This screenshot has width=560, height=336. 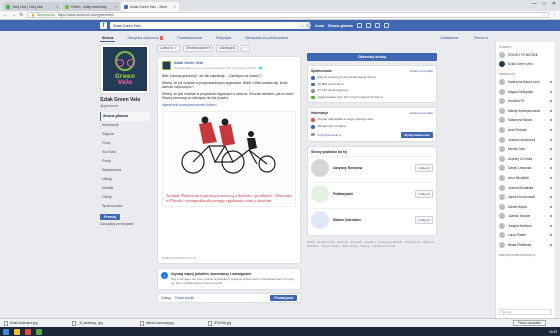 What do you see at coordinates (189, 38) in the screenshot?
I see `tab-notifications: Powiadomienia` at bounding box center [189, 38].